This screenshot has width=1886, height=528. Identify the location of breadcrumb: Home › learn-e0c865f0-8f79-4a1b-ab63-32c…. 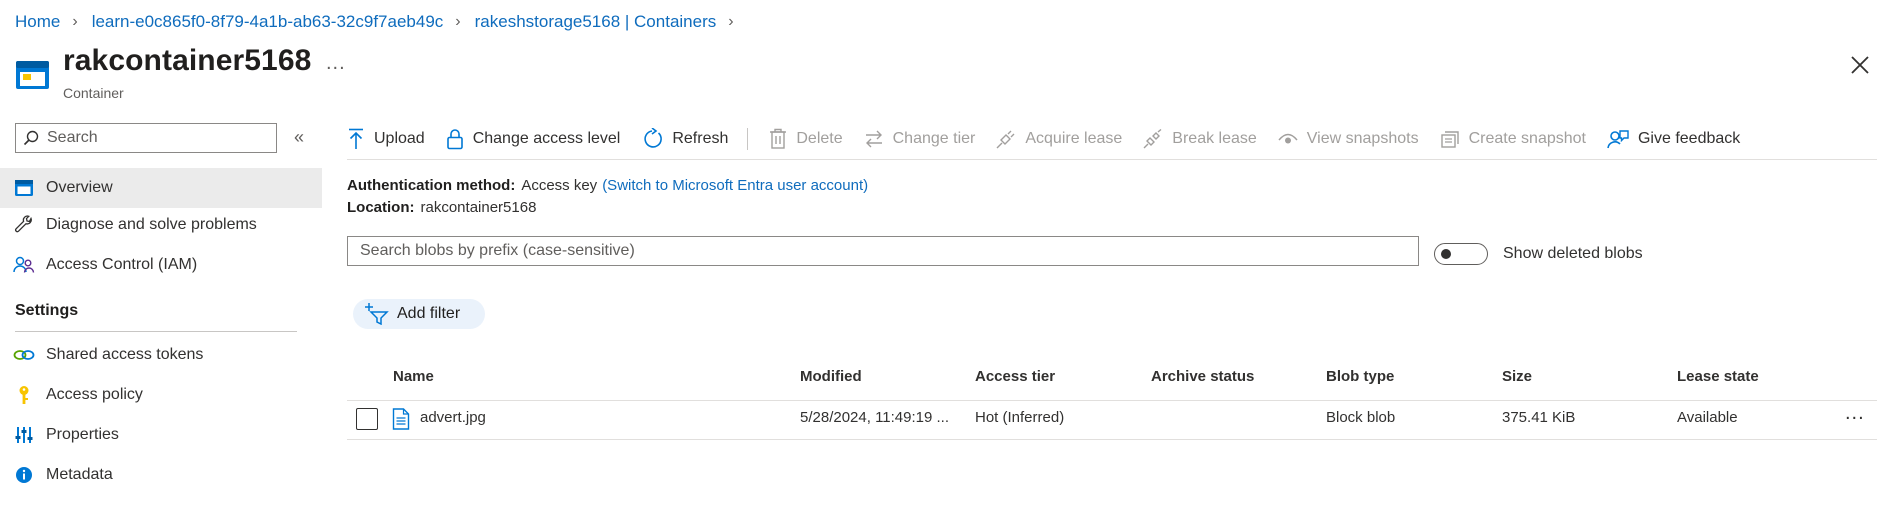
(381, 22).